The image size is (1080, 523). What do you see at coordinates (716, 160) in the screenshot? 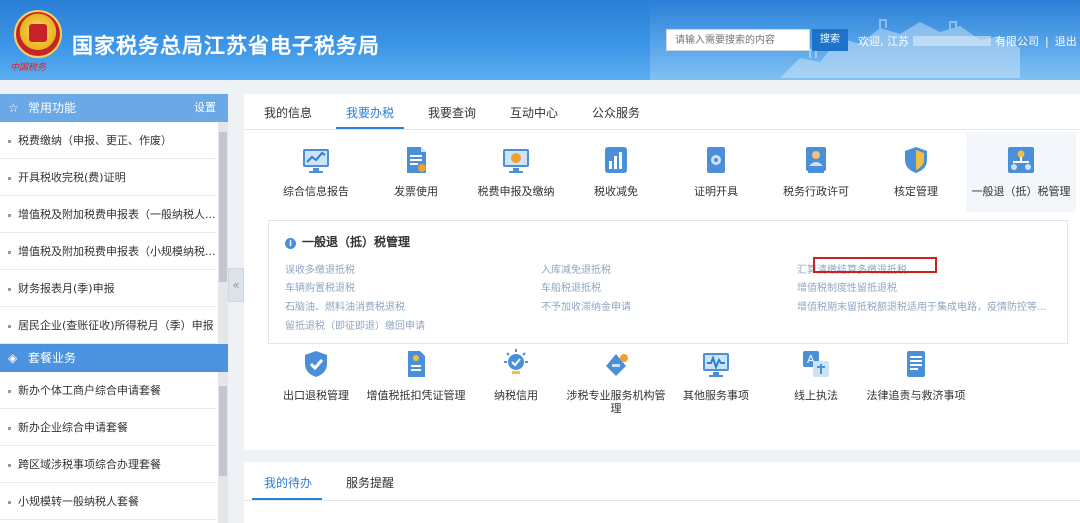
I see `certificate-icon` at bounding box center [716, 160].